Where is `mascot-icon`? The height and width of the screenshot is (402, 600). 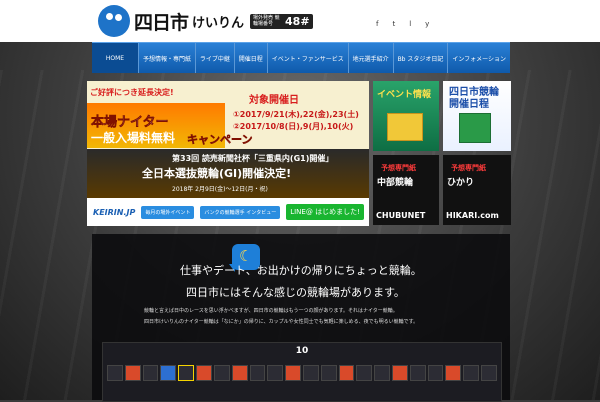
mascot-icon is located at coordinates (114, 21).